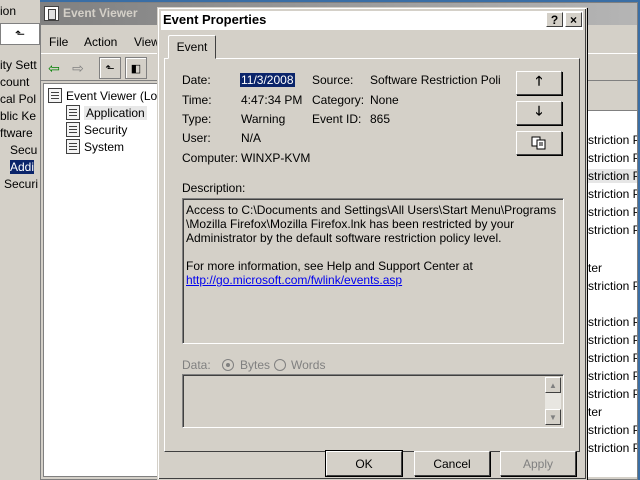  Describe the element at coordinates (54, 68) in the screenshot. I see `back-arrow-icon: ⇦` at that location.